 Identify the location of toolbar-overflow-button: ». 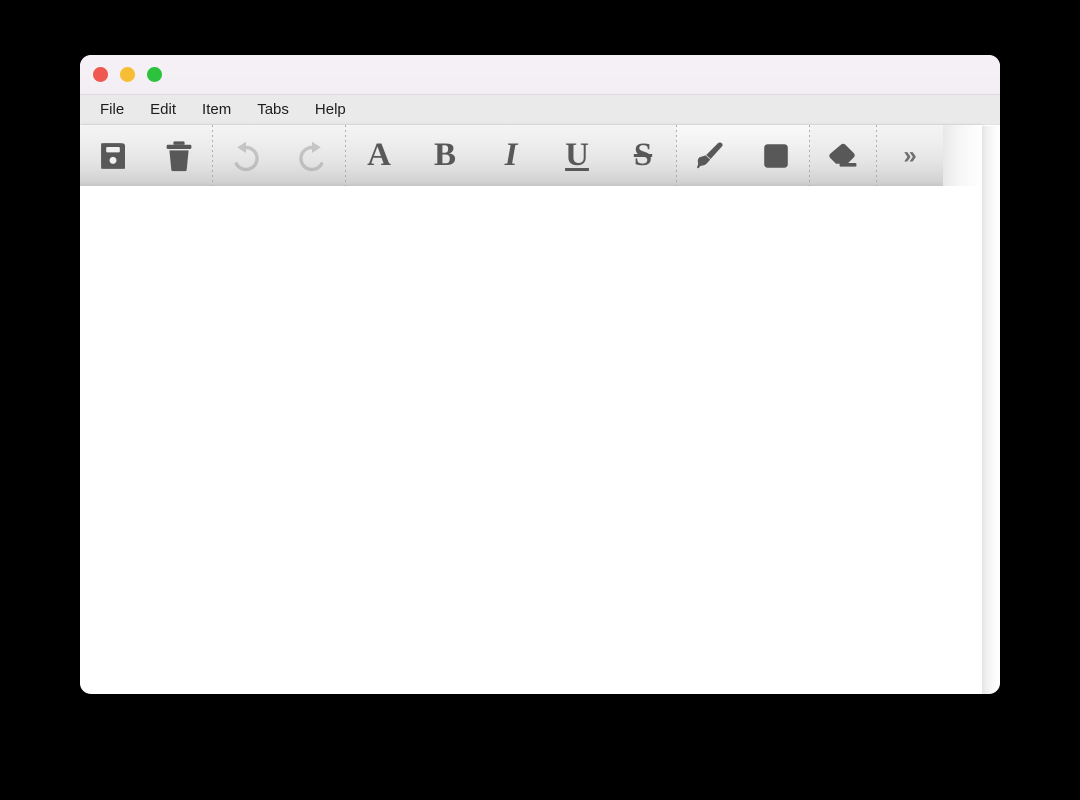
(910, 155).